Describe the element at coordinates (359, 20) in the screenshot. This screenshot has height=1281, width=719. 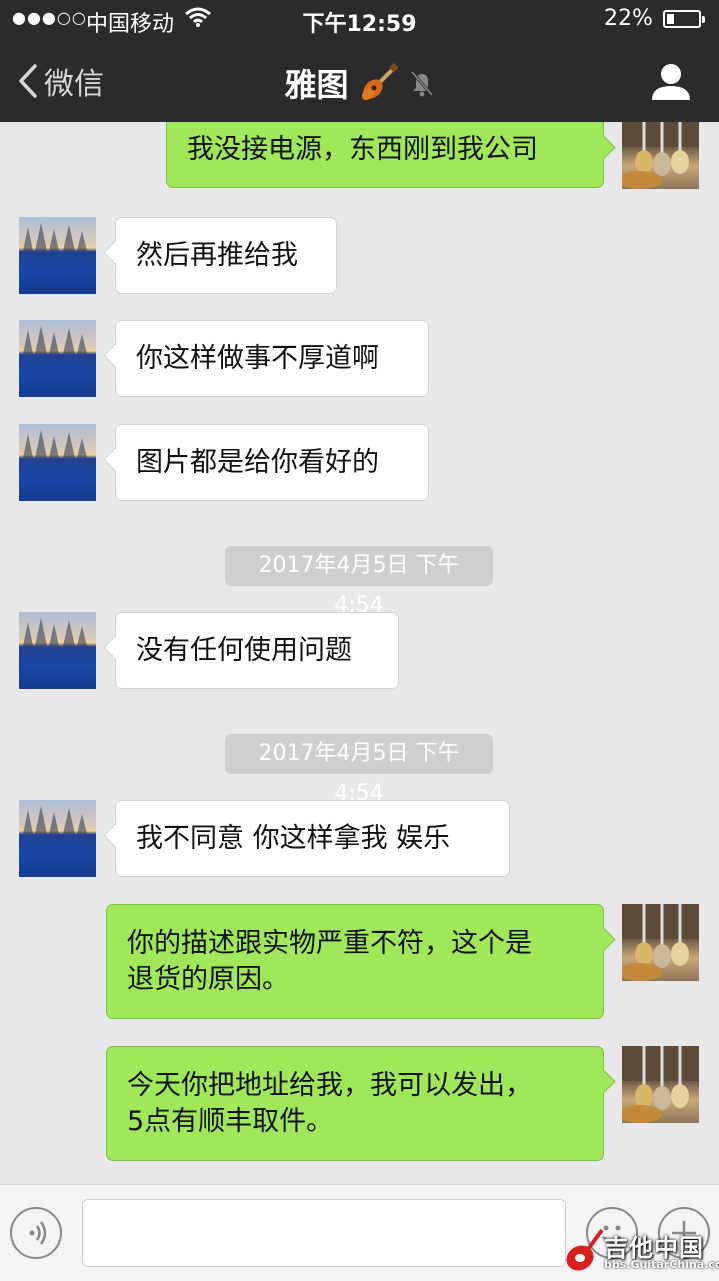
I see `status-bar: ●●●○○ 中国移动 下午12:59 22%` at that location.